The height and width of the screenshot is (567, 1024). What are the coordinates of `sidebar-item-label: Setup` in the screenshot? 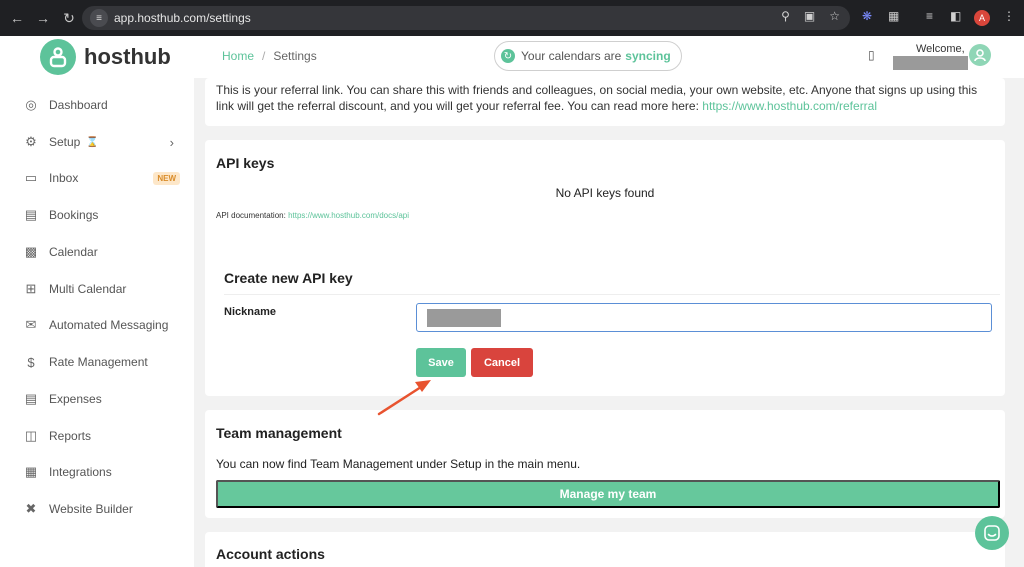 It's located at (65, 142).